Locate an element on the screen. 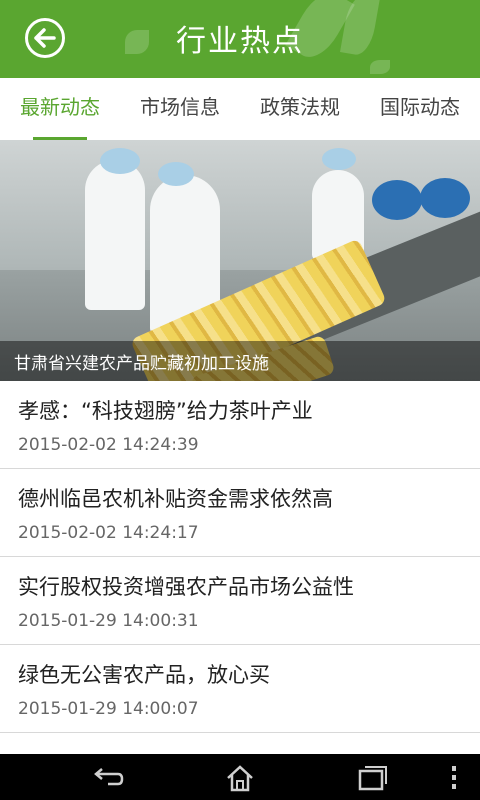 The width and height of the screenshot is (480, 800). nav-recent-button is located at coordinates (372, 778).